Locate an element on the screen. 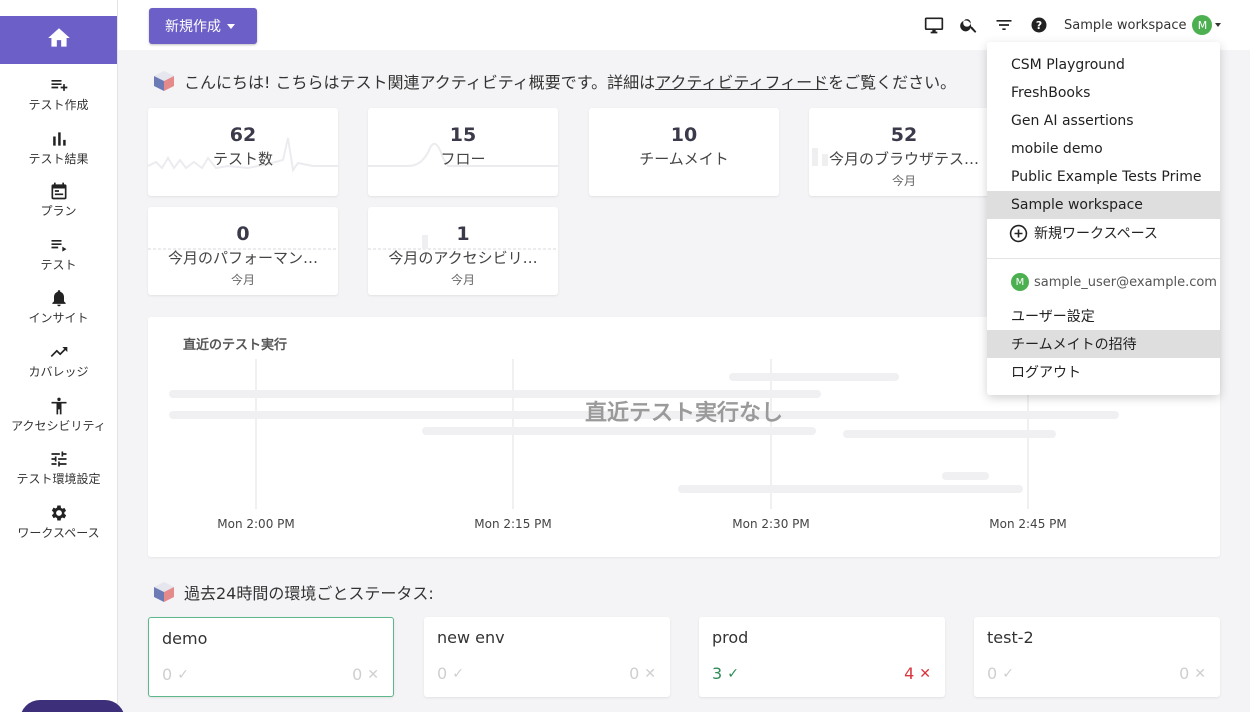  new-create-button: 新規作成 is located at coordinates (203, 26).